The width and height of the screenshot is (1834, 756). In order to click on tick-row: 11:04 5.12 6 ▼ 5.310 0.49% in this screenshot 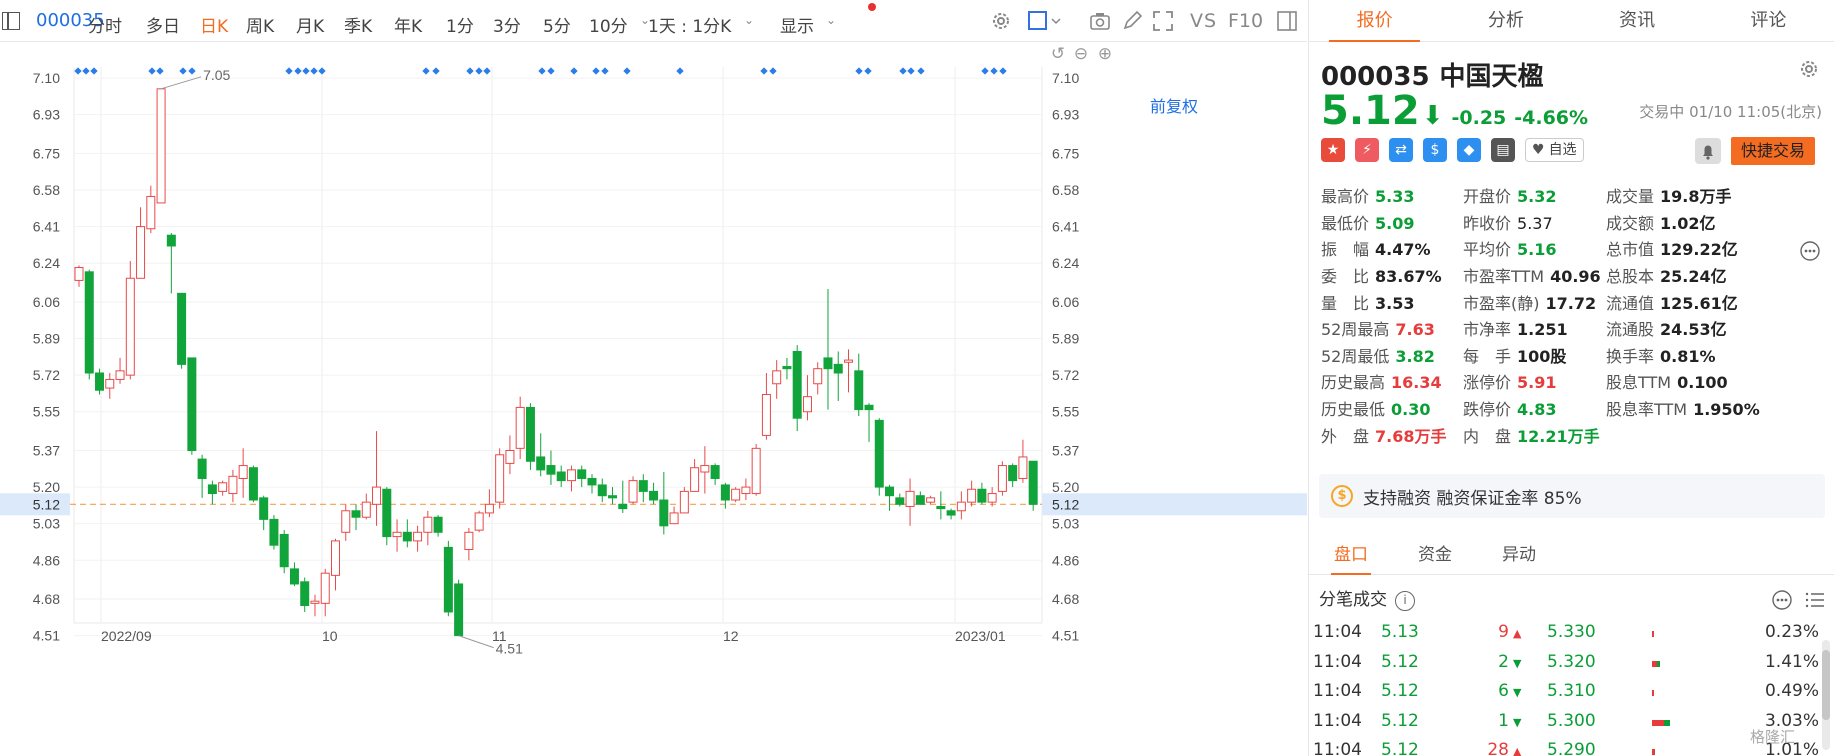, I will do `click(1571, 692)`.